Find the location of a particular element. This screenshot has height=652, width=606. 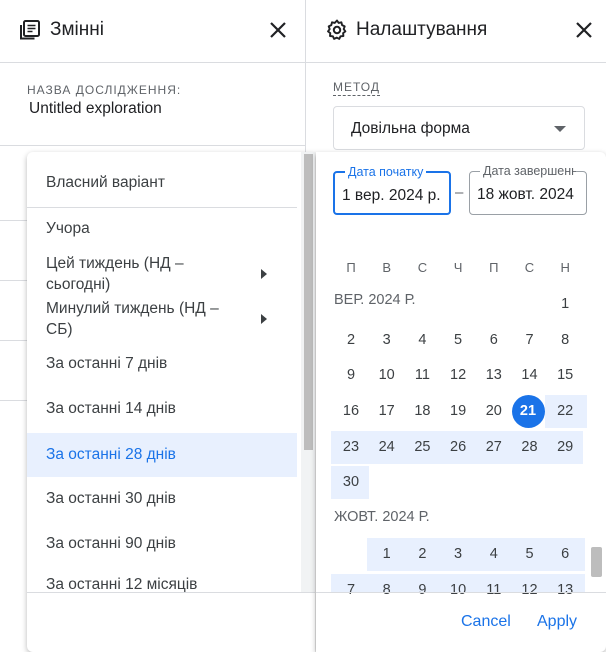

day-cell: 14 is located at coordinates (530, 375).